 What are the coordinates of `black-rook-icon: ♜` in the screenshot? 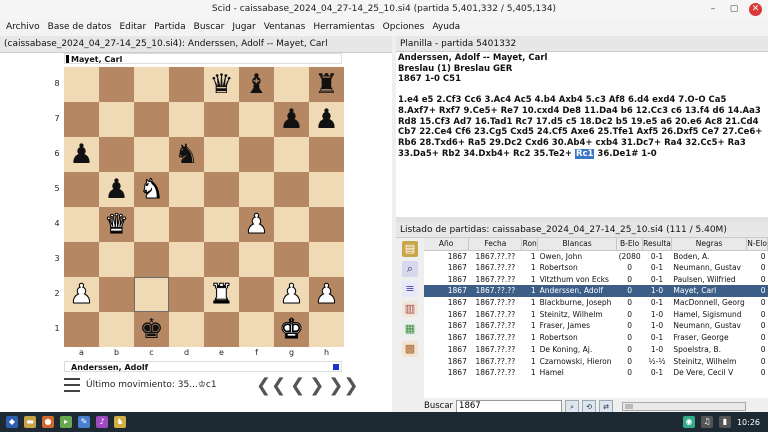 It's located at (326, 84).